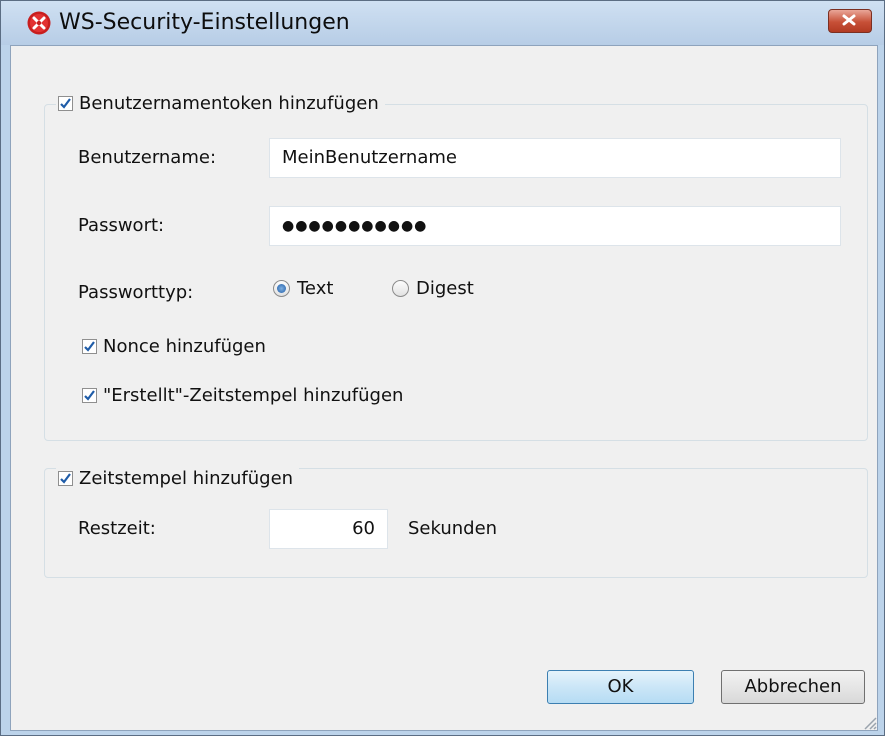 This screenshot has width=885, height=736. What do you see at coordinates (555, 226) in the screenshot?
I see `password-field: ●●●●●●●●●●●` at bounding box center [555, 226].